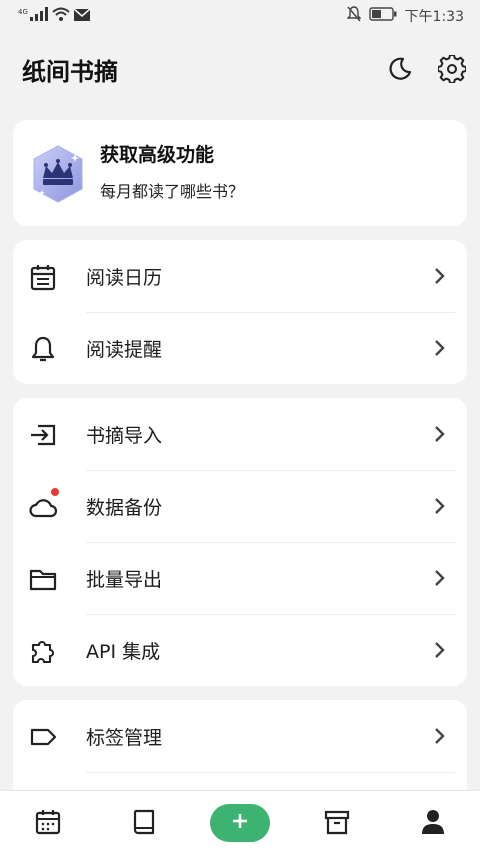  Describe the element at coordinates (144, 822) in the screenshot. I see `book-icon` at that location.